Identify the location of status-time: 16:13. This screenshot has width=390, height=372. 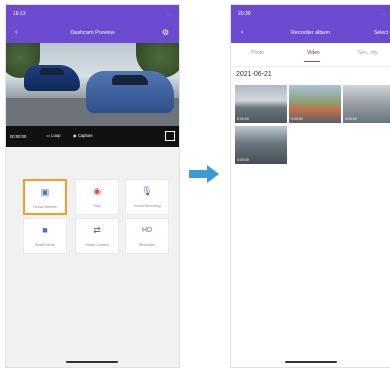
(19, 14).